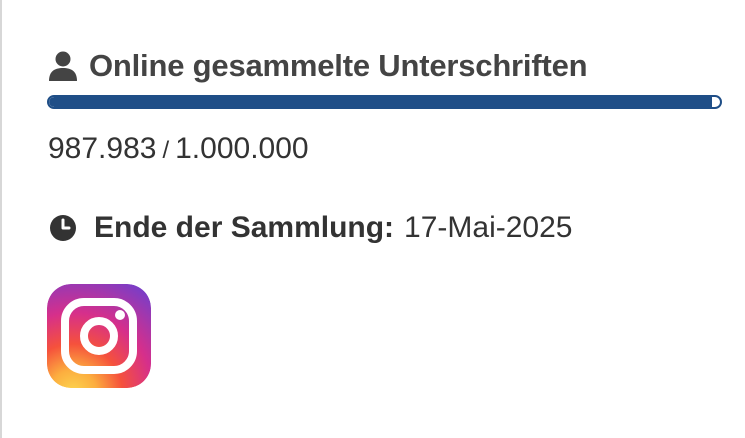  Describe the element at coordinates (380, 102) in the screenshot. I see `signature-progress-fill` at that location.